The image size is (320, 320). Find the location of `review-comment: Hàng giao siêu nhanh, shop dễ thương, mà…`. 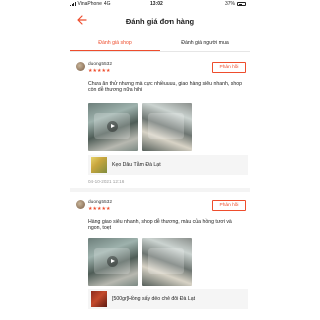

review-comment: Hàng giao siêu nhanh, shop dễ thương, mà… is located at coordinates (160, 225).